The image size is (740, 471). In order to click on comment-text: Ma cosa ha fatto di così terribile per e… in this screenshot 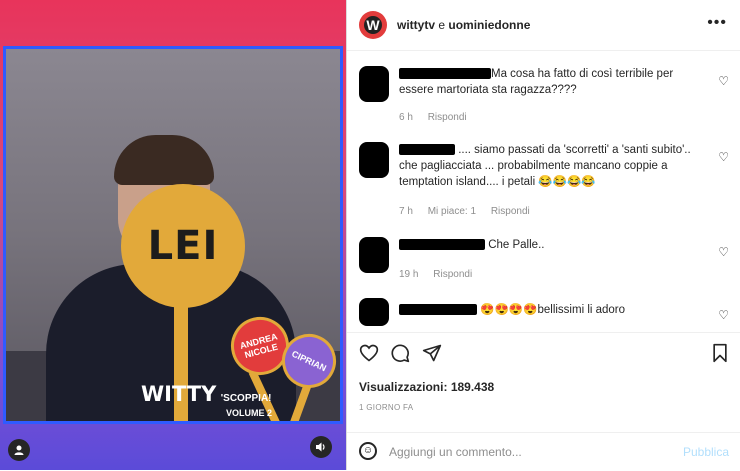, I will do `click(552, 82)`.